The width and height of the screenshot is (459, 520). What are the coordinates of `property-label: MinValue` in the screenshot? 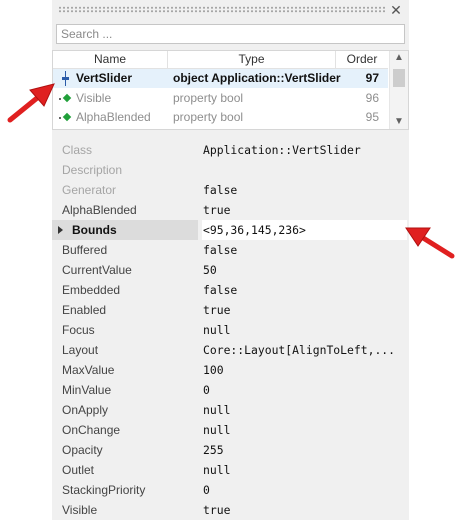 It's located at (87, 390).